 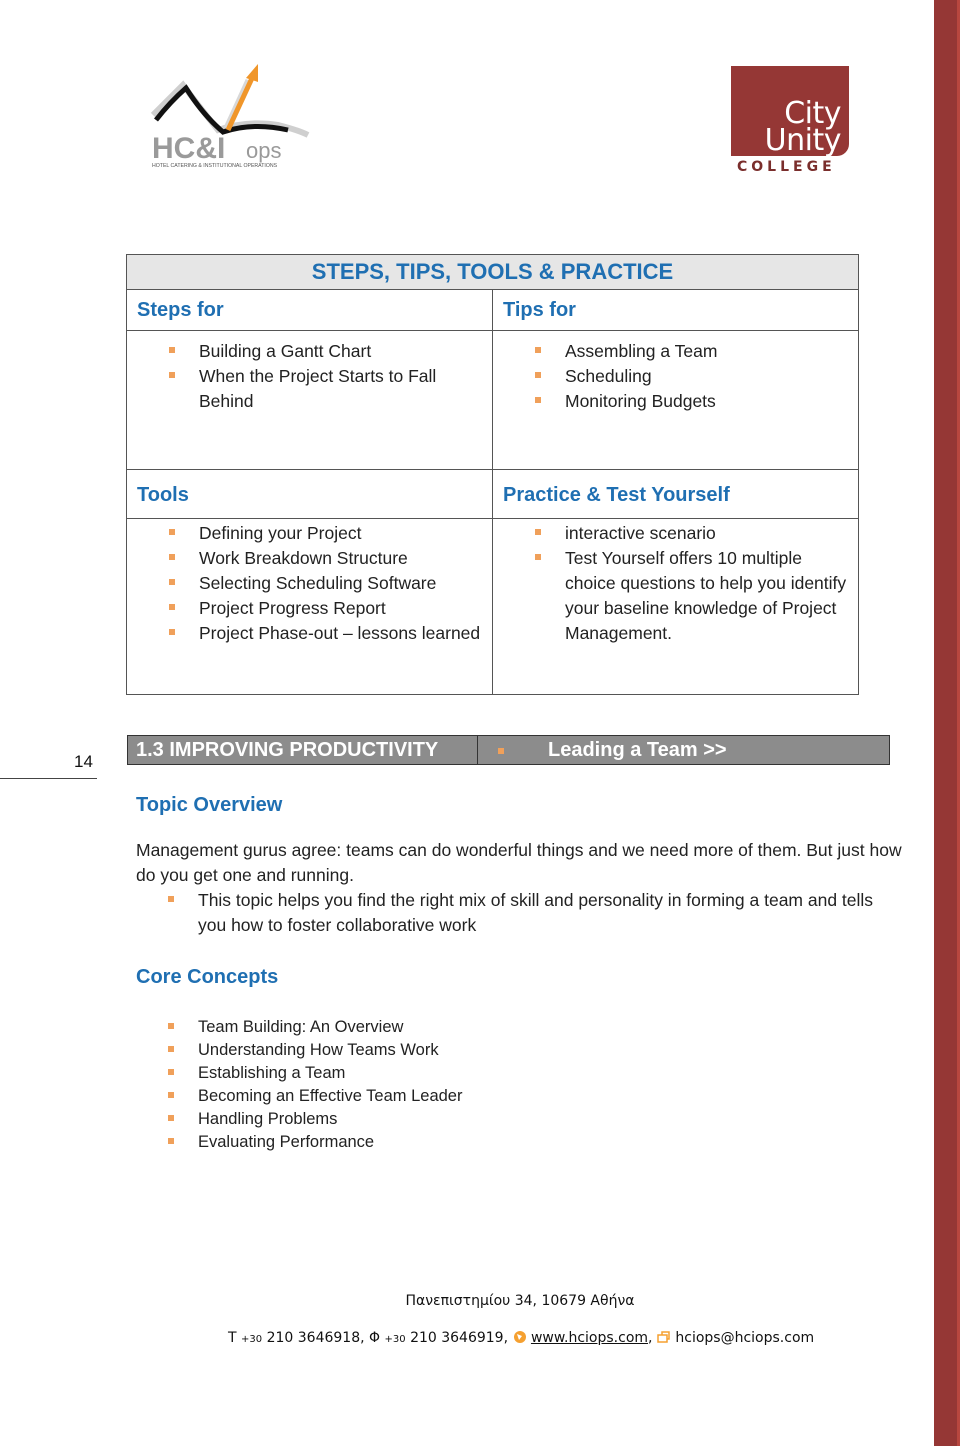 What do you see at coordinates (340, 633) in the screenshot?
I see `list-item-text: Project Phase-out – lessons learned` at bounding box center [340, 633].